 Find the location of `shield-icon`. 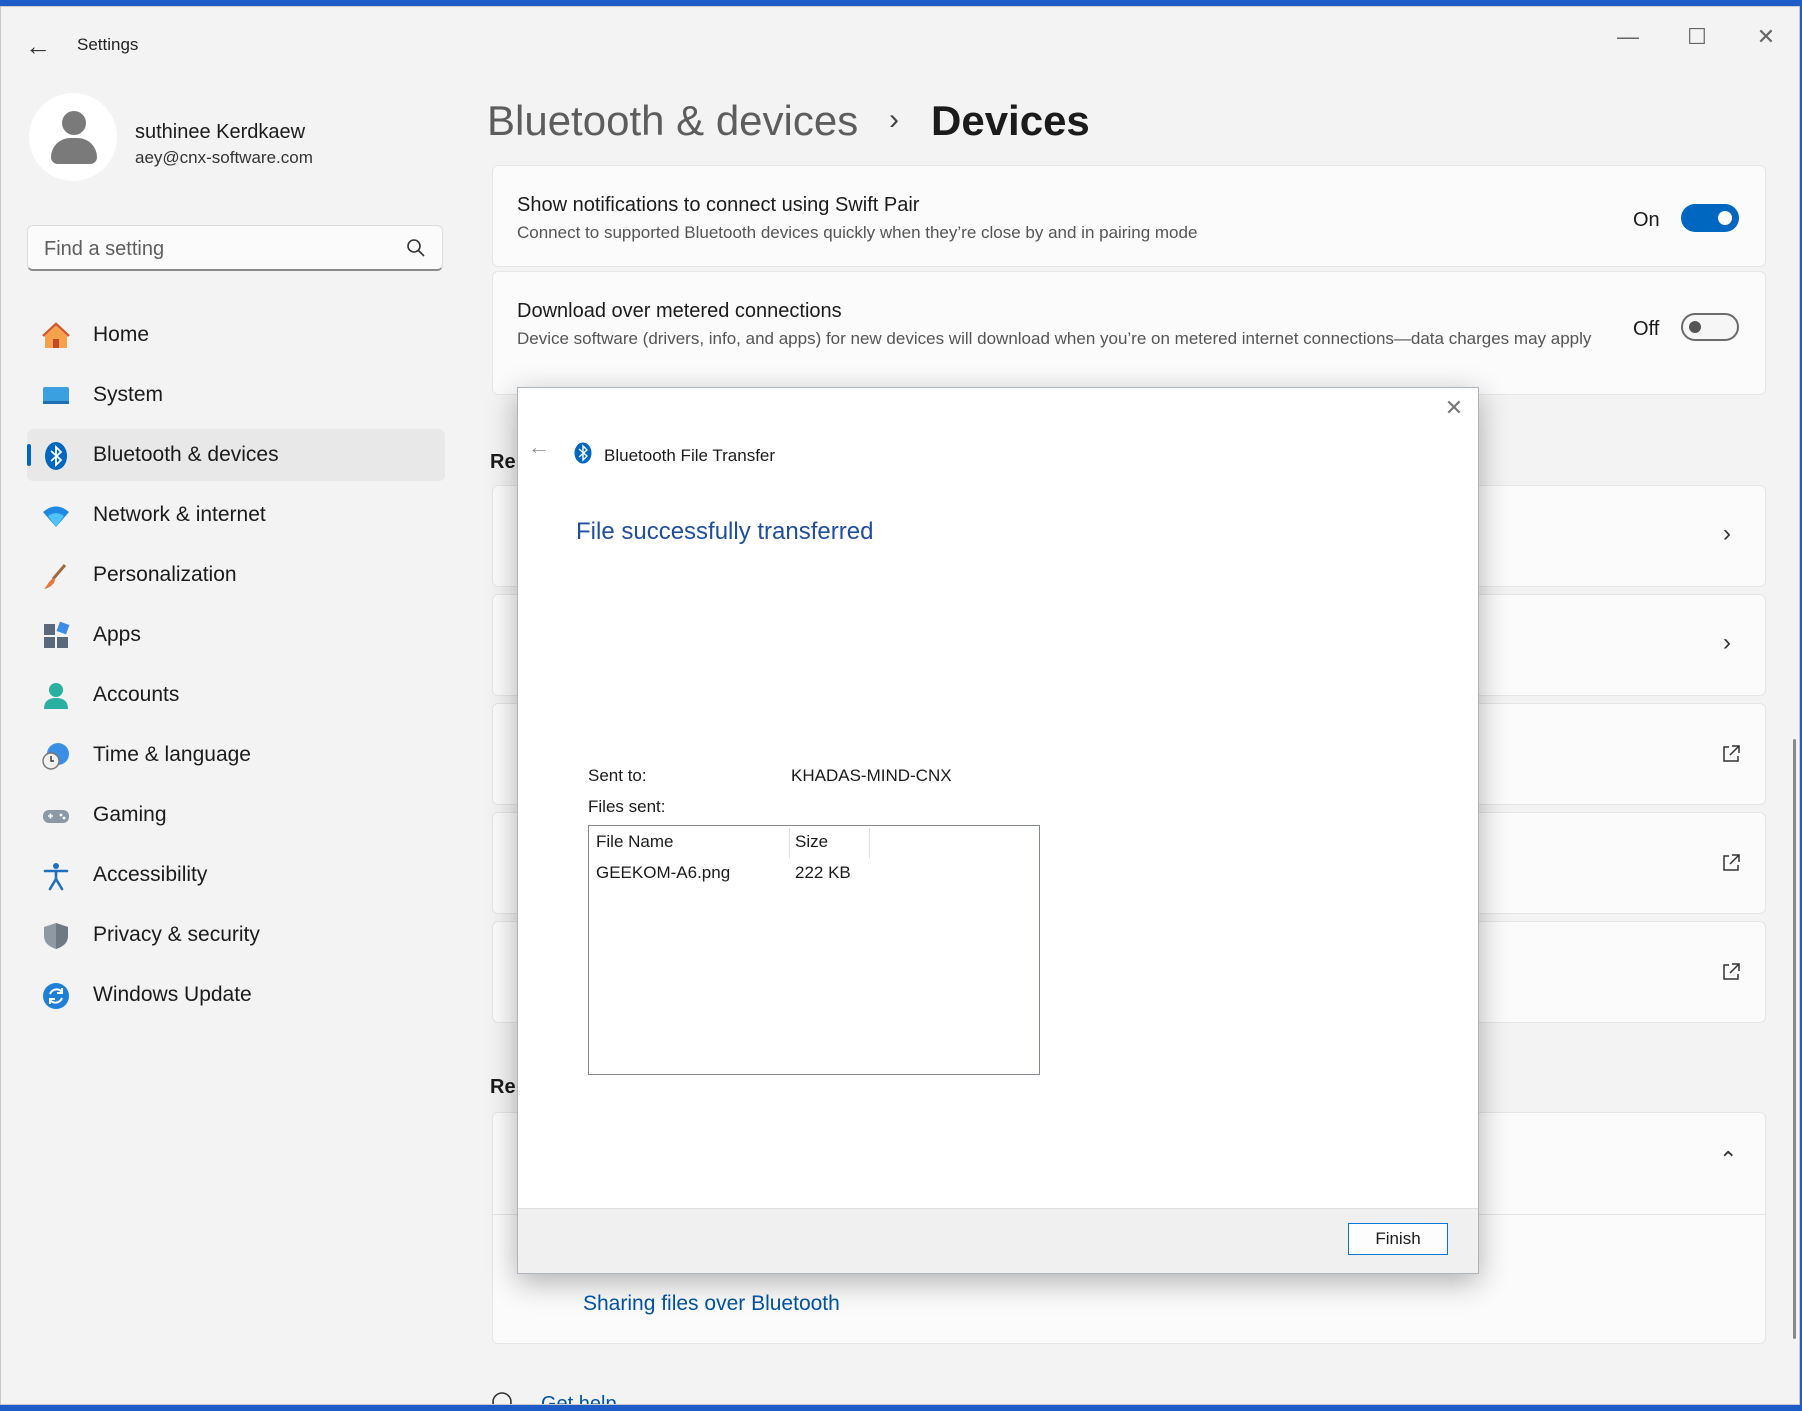

shield-icon is located at coordinates (56, 936).